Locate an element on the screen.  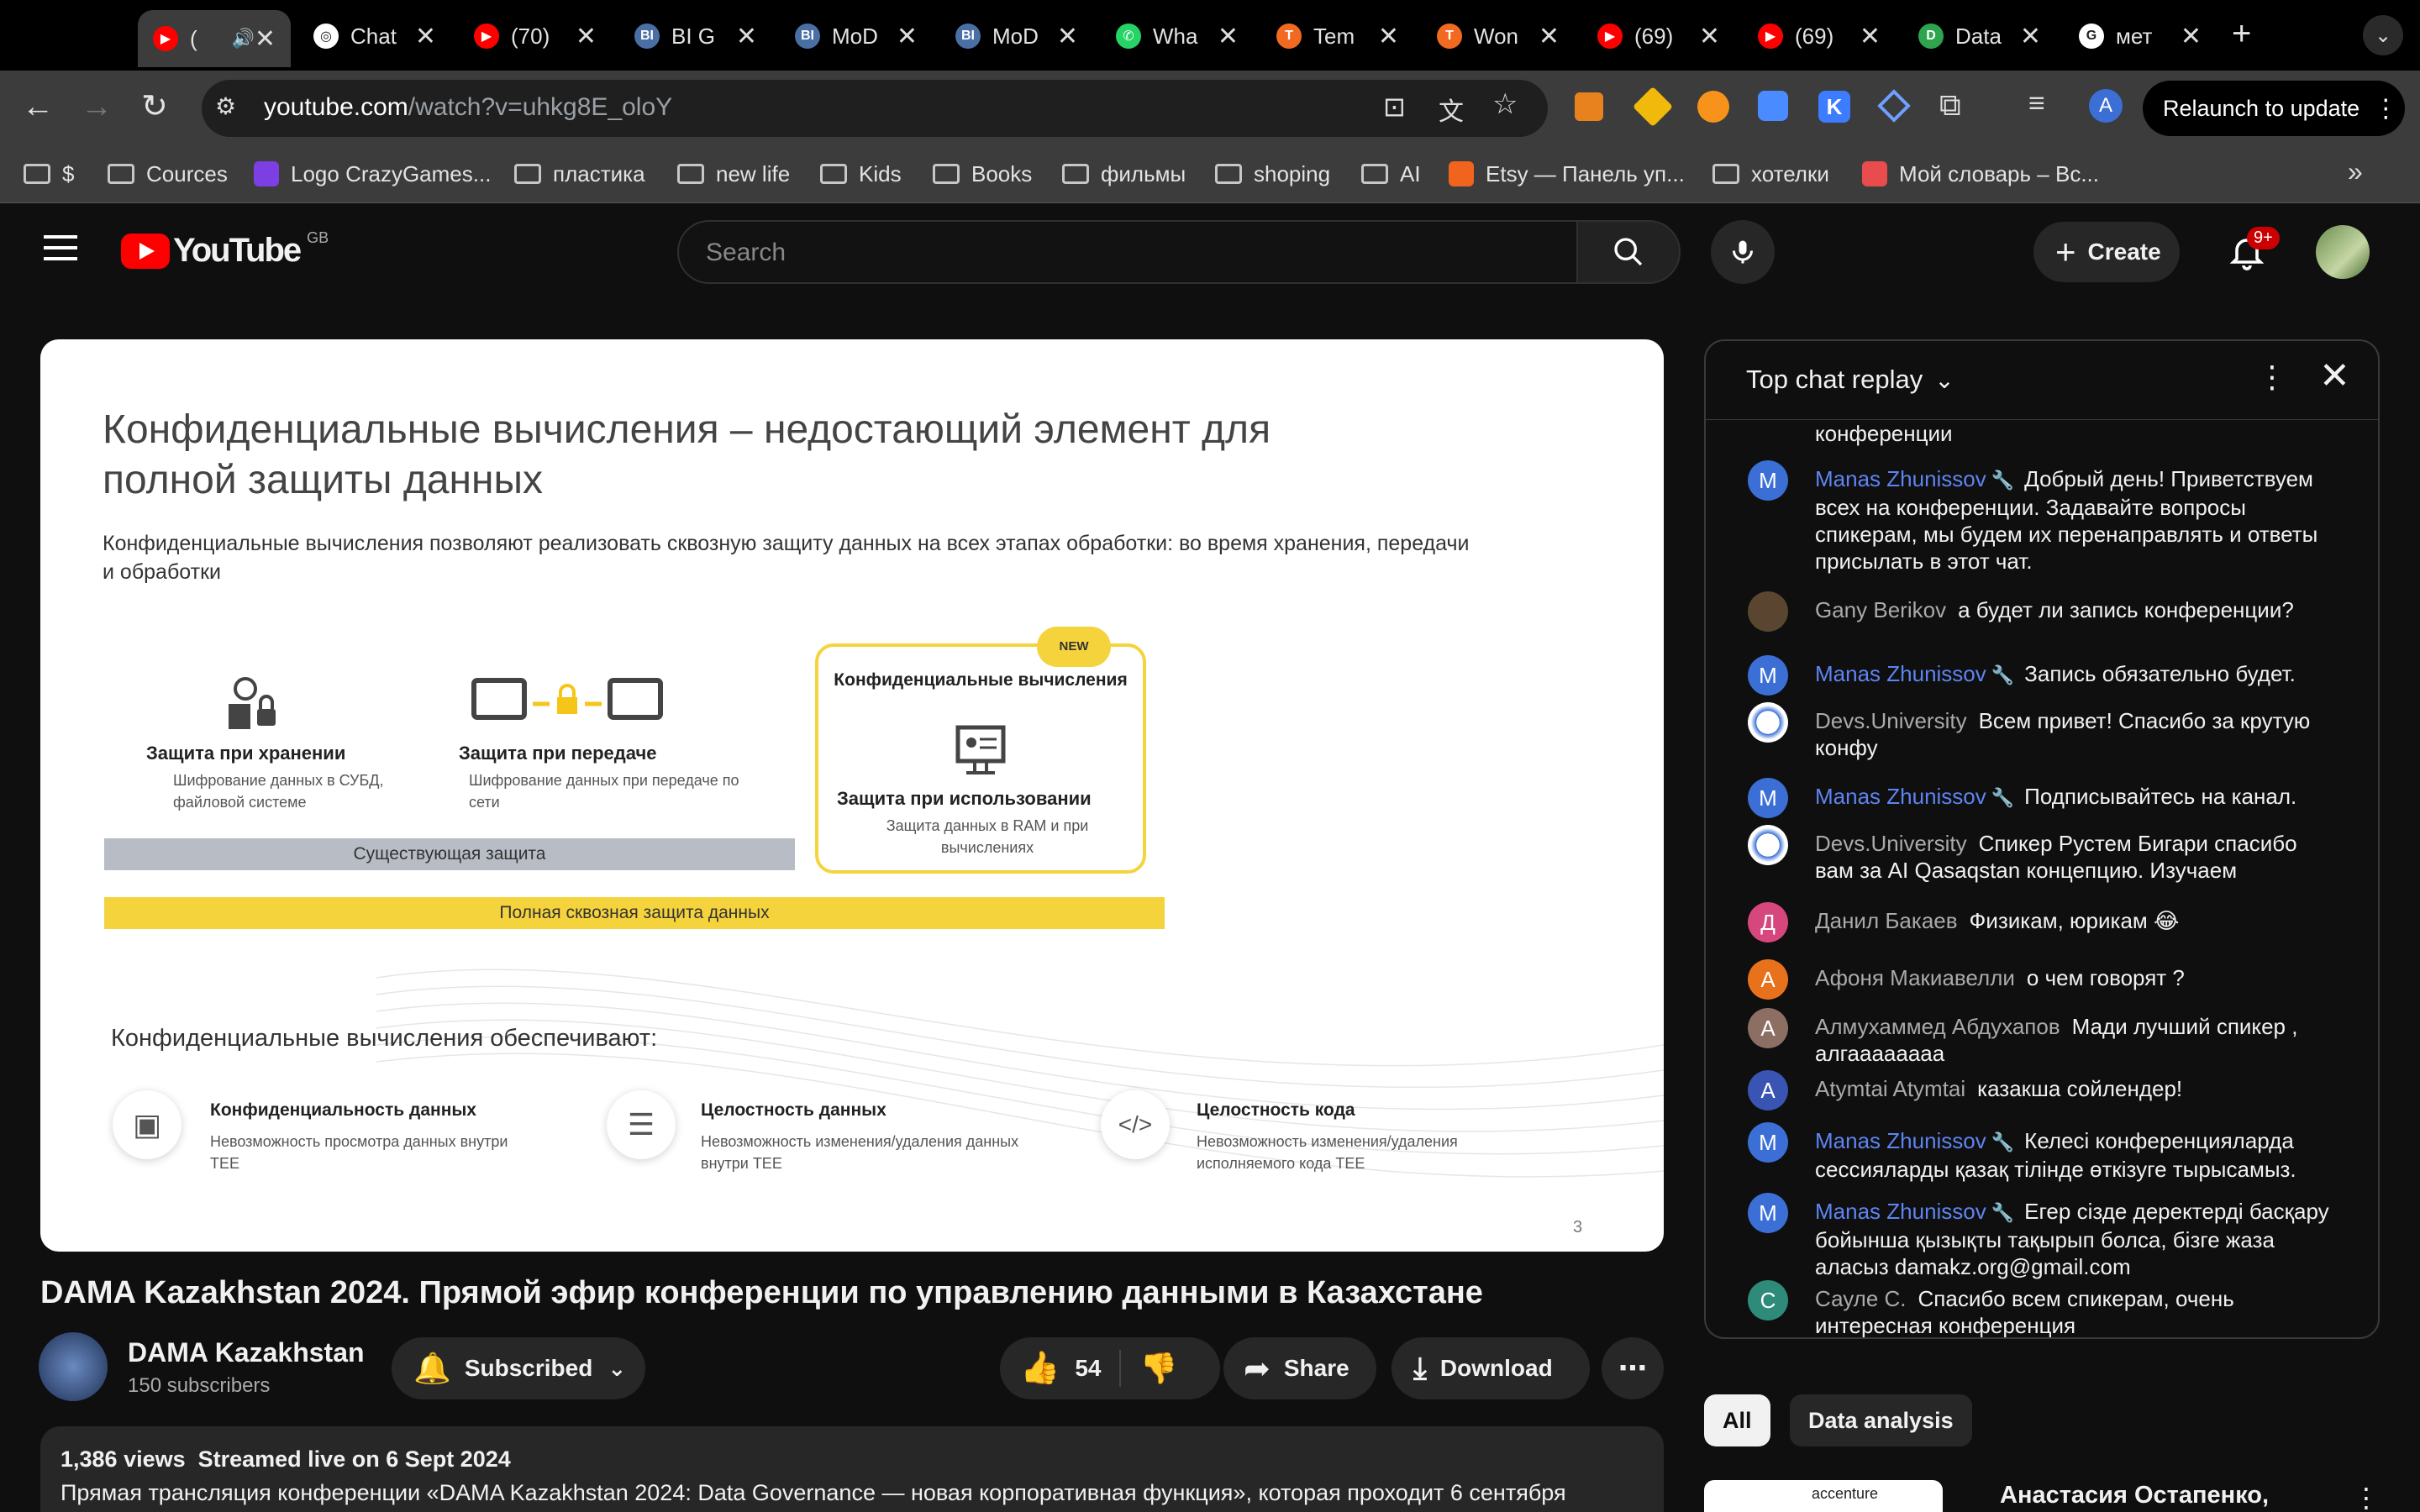
more-actions-button: ⋯ is located at coordinates (1633, 1368).